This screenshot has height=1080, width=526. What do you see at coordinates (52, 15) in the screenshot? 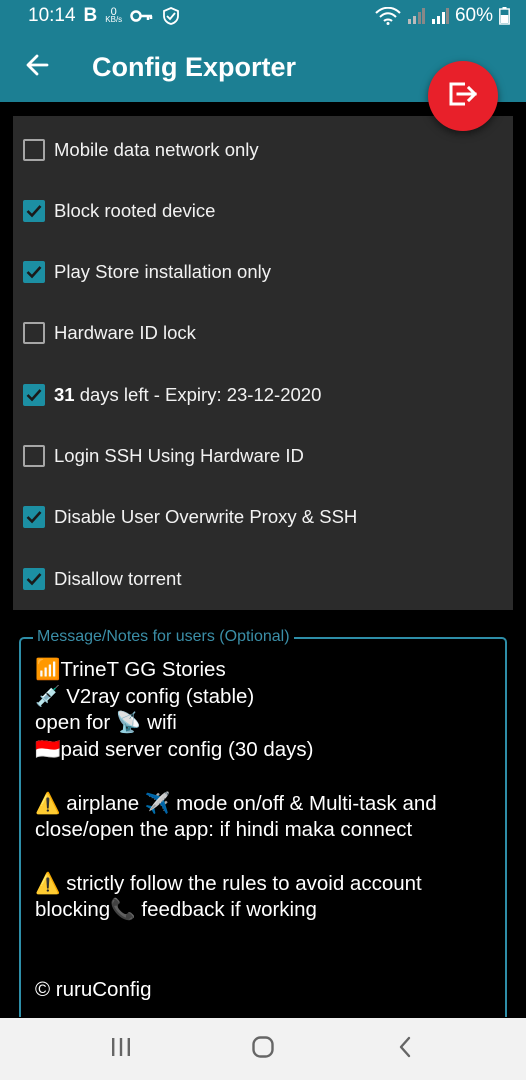
I see `status-time: 10:14` at bounding box center [52, 15].